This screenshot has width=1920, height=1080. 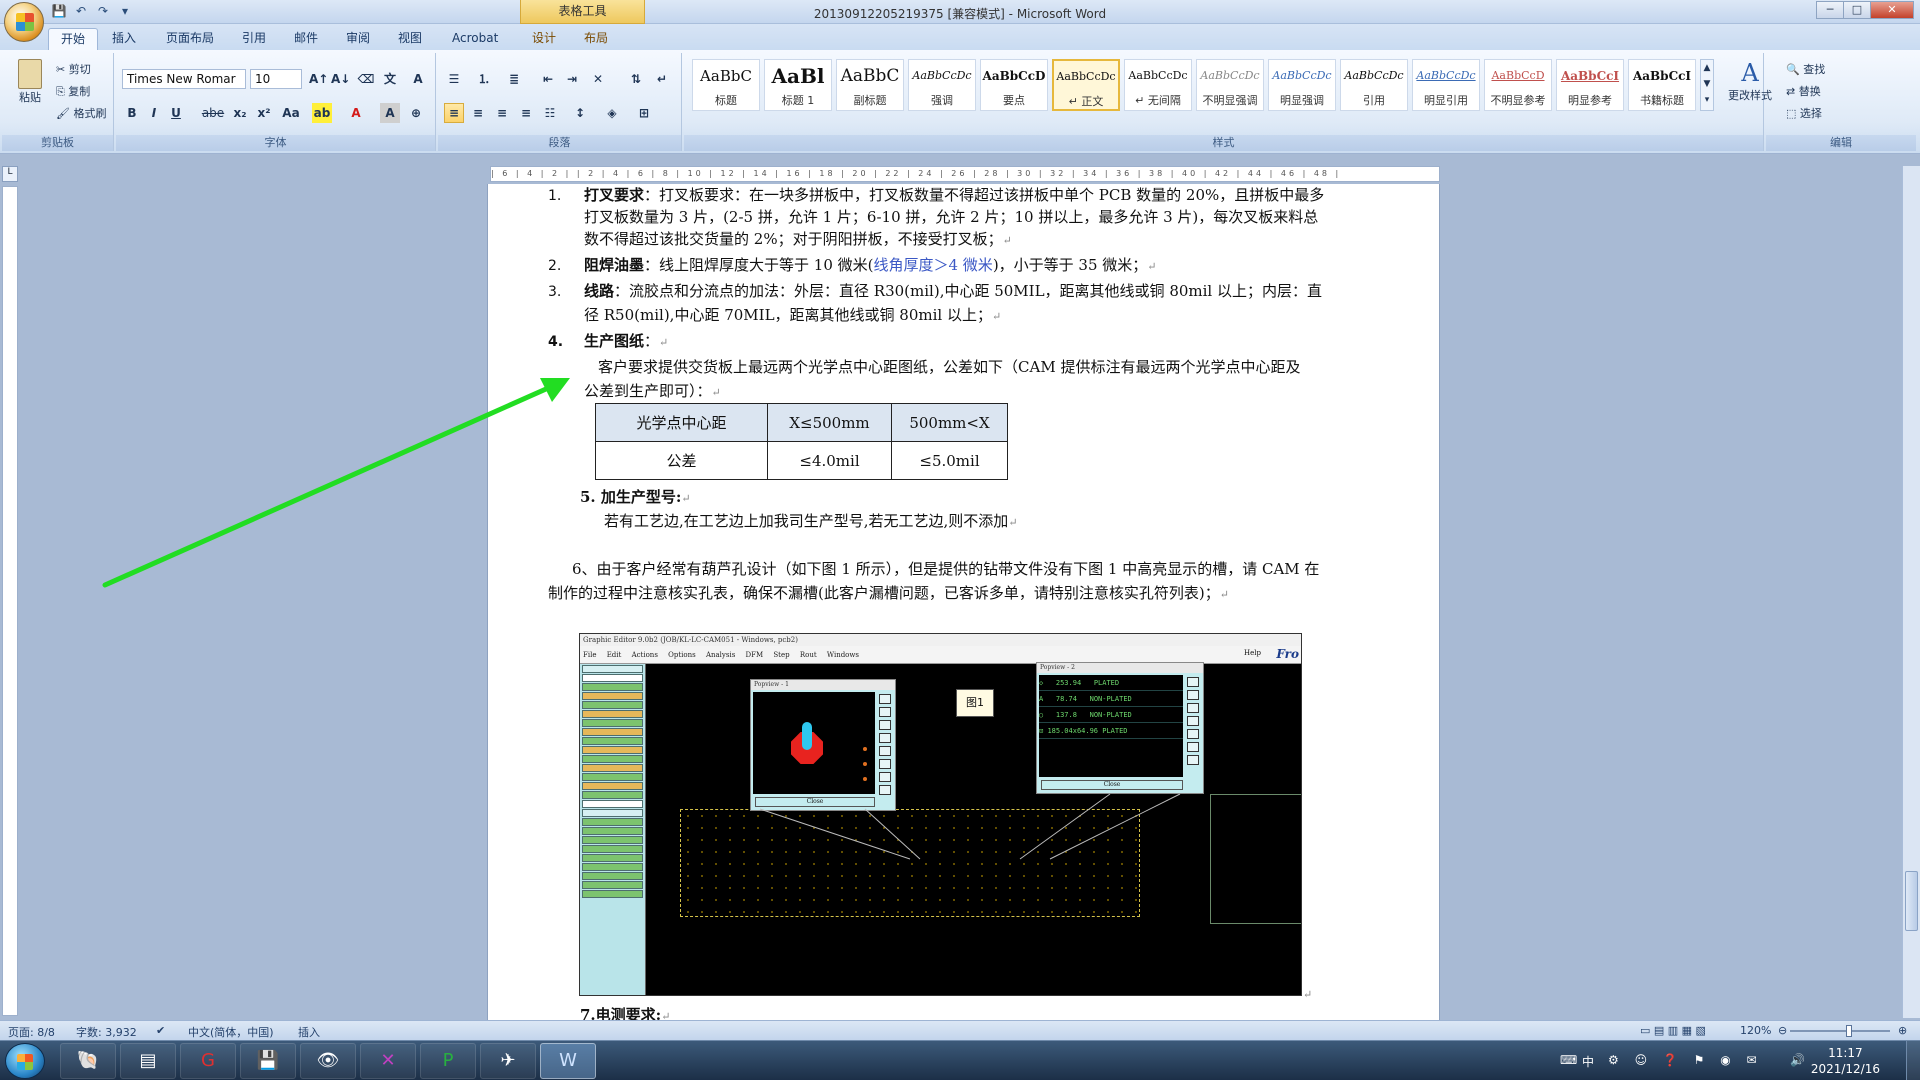 I want to click on show-marks-icon: ↵, so click(x=662, y=79).